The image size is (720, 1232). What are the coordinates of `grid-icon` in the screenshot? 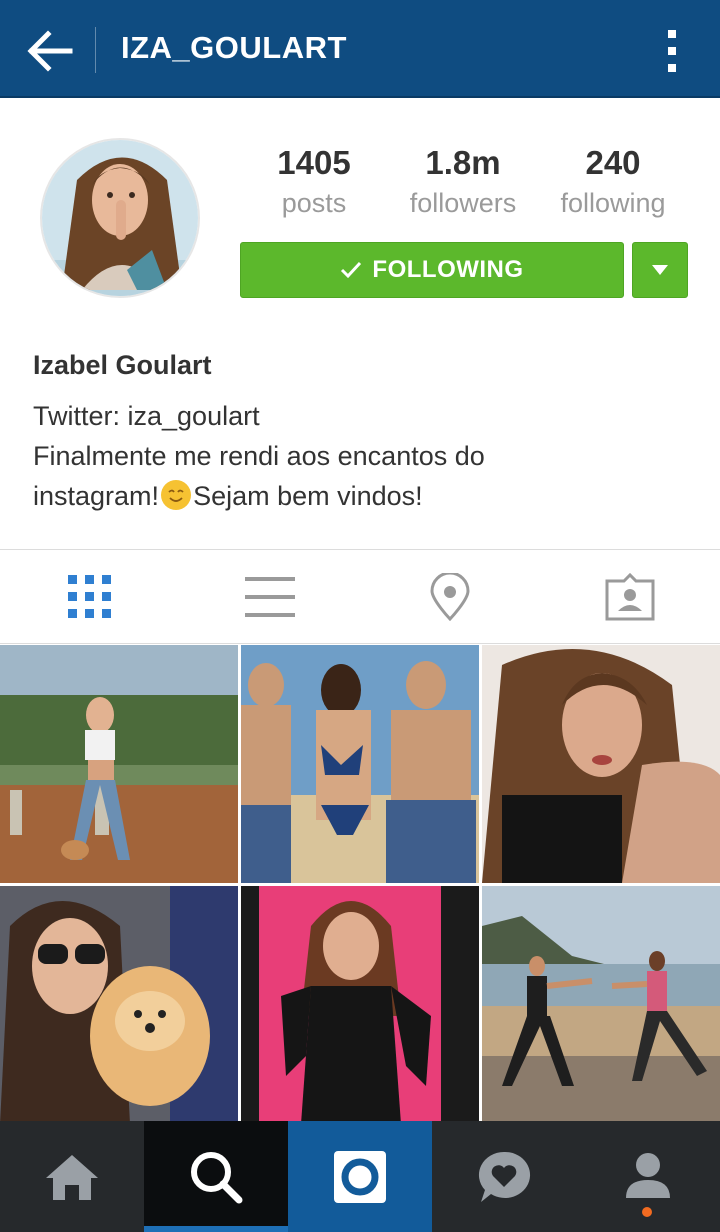 It's located at (89, 596).